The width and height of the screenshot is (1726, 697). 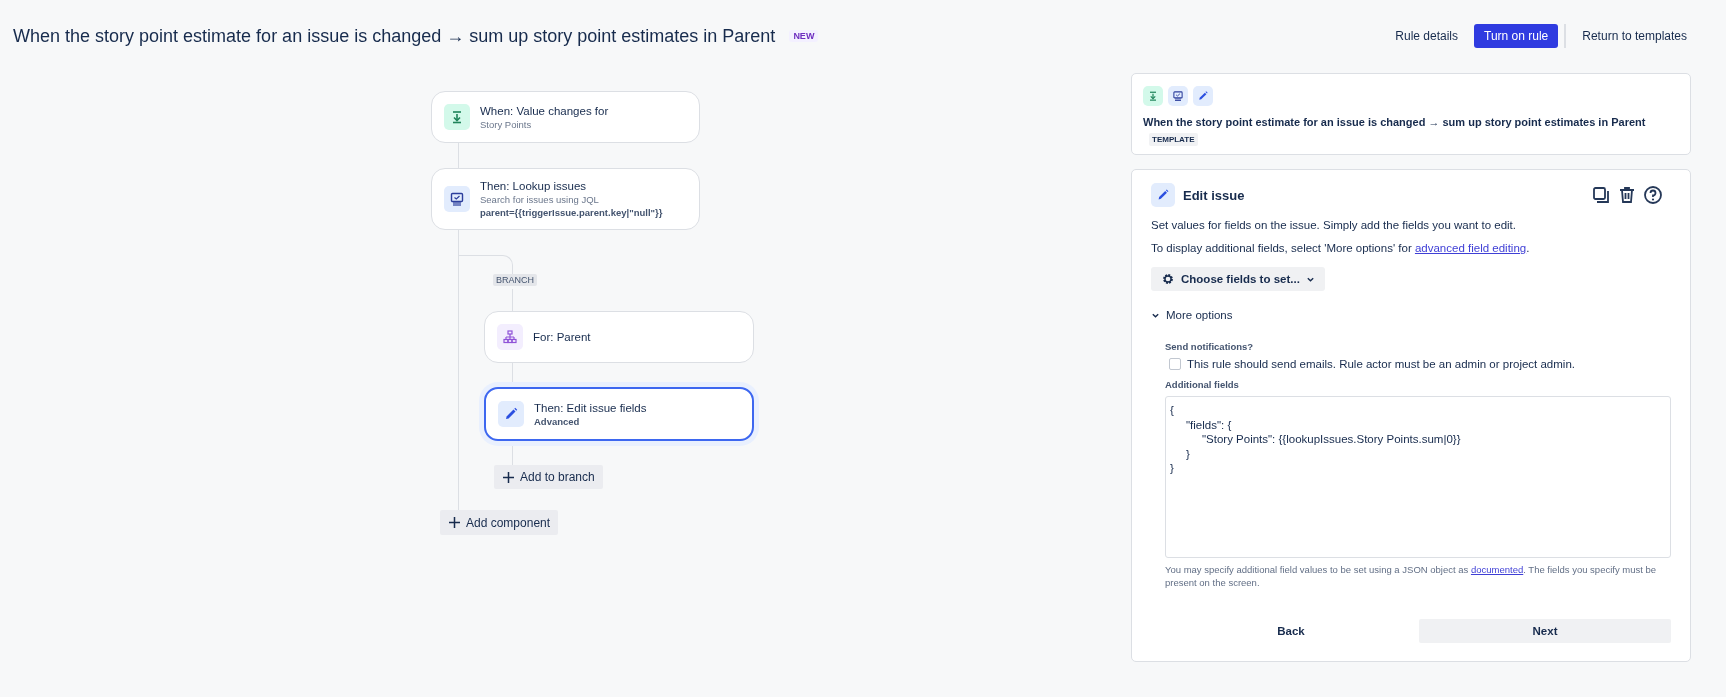 What do you see at coordinates (1426, 36) in the screenshot?
I see `header-link-button: Rule details` at bounding box center [1426, 36].